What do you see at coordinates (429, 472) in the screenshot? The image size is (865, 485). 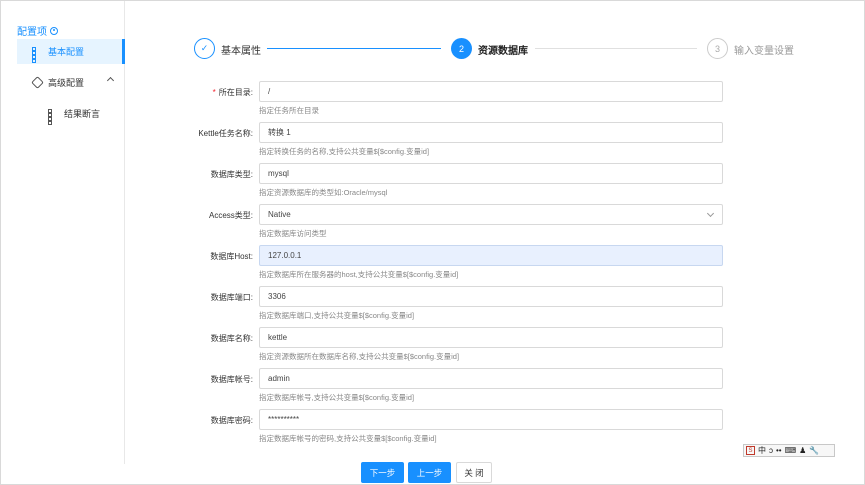 I see `prev-button: 上一步` at bounding box center [429, 472].